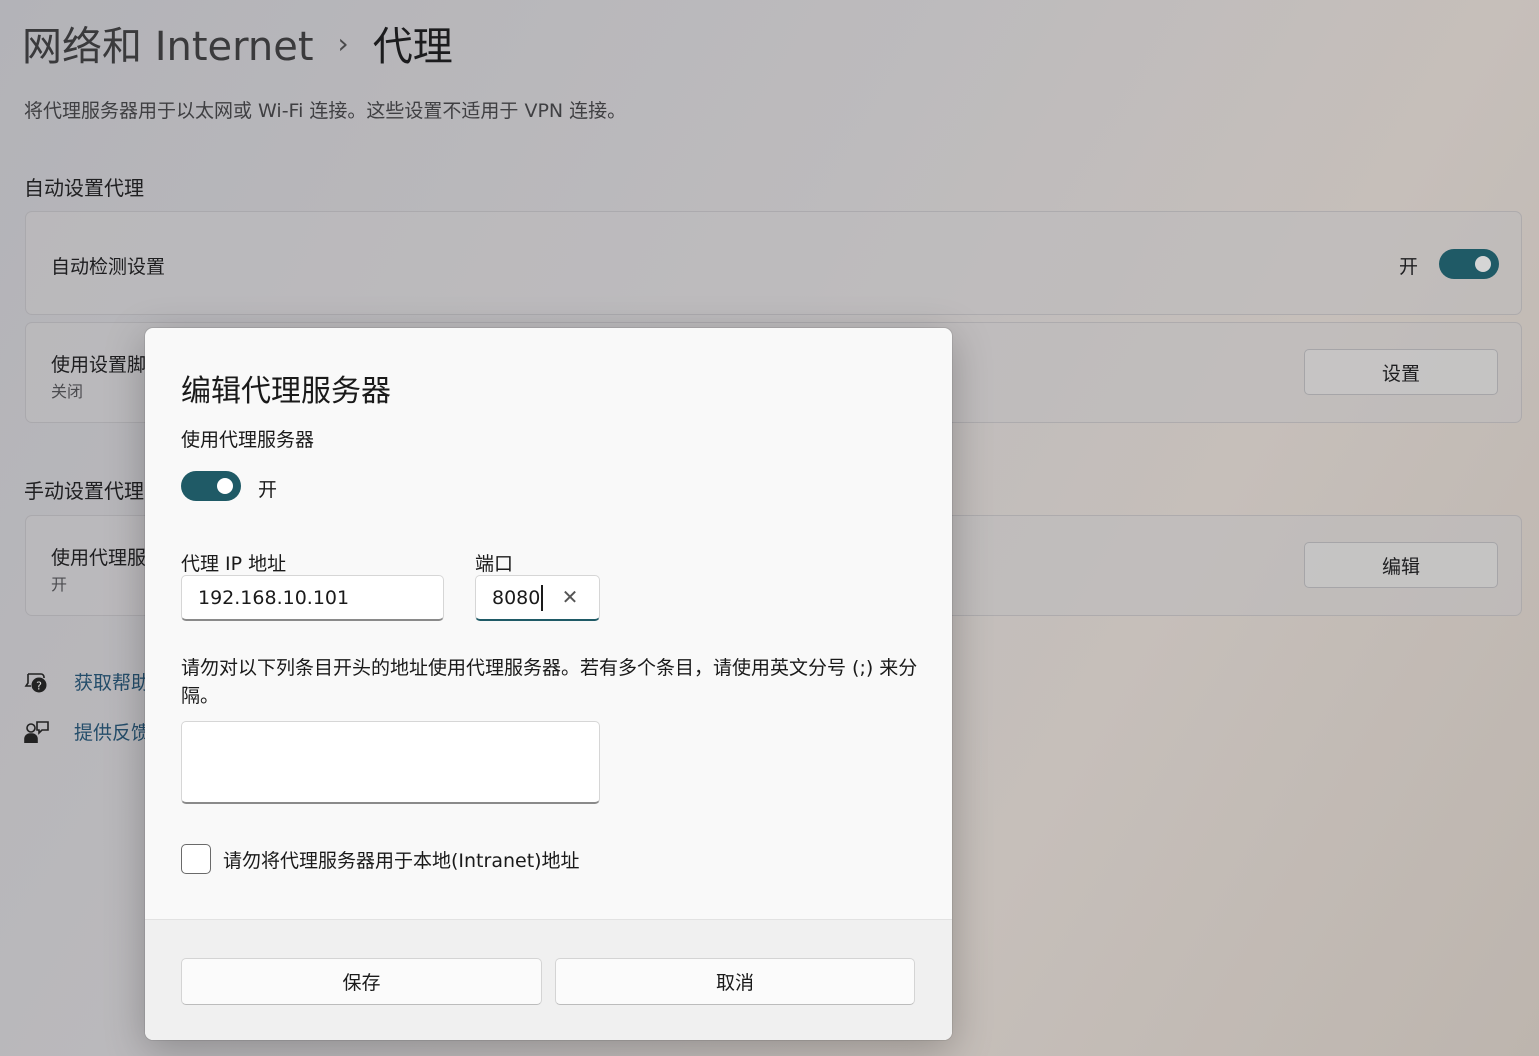 Image resolution: width=1539 pixels, height=1056 pixels. I want to click on chevron-right-icon: ›, so click(343, 43).